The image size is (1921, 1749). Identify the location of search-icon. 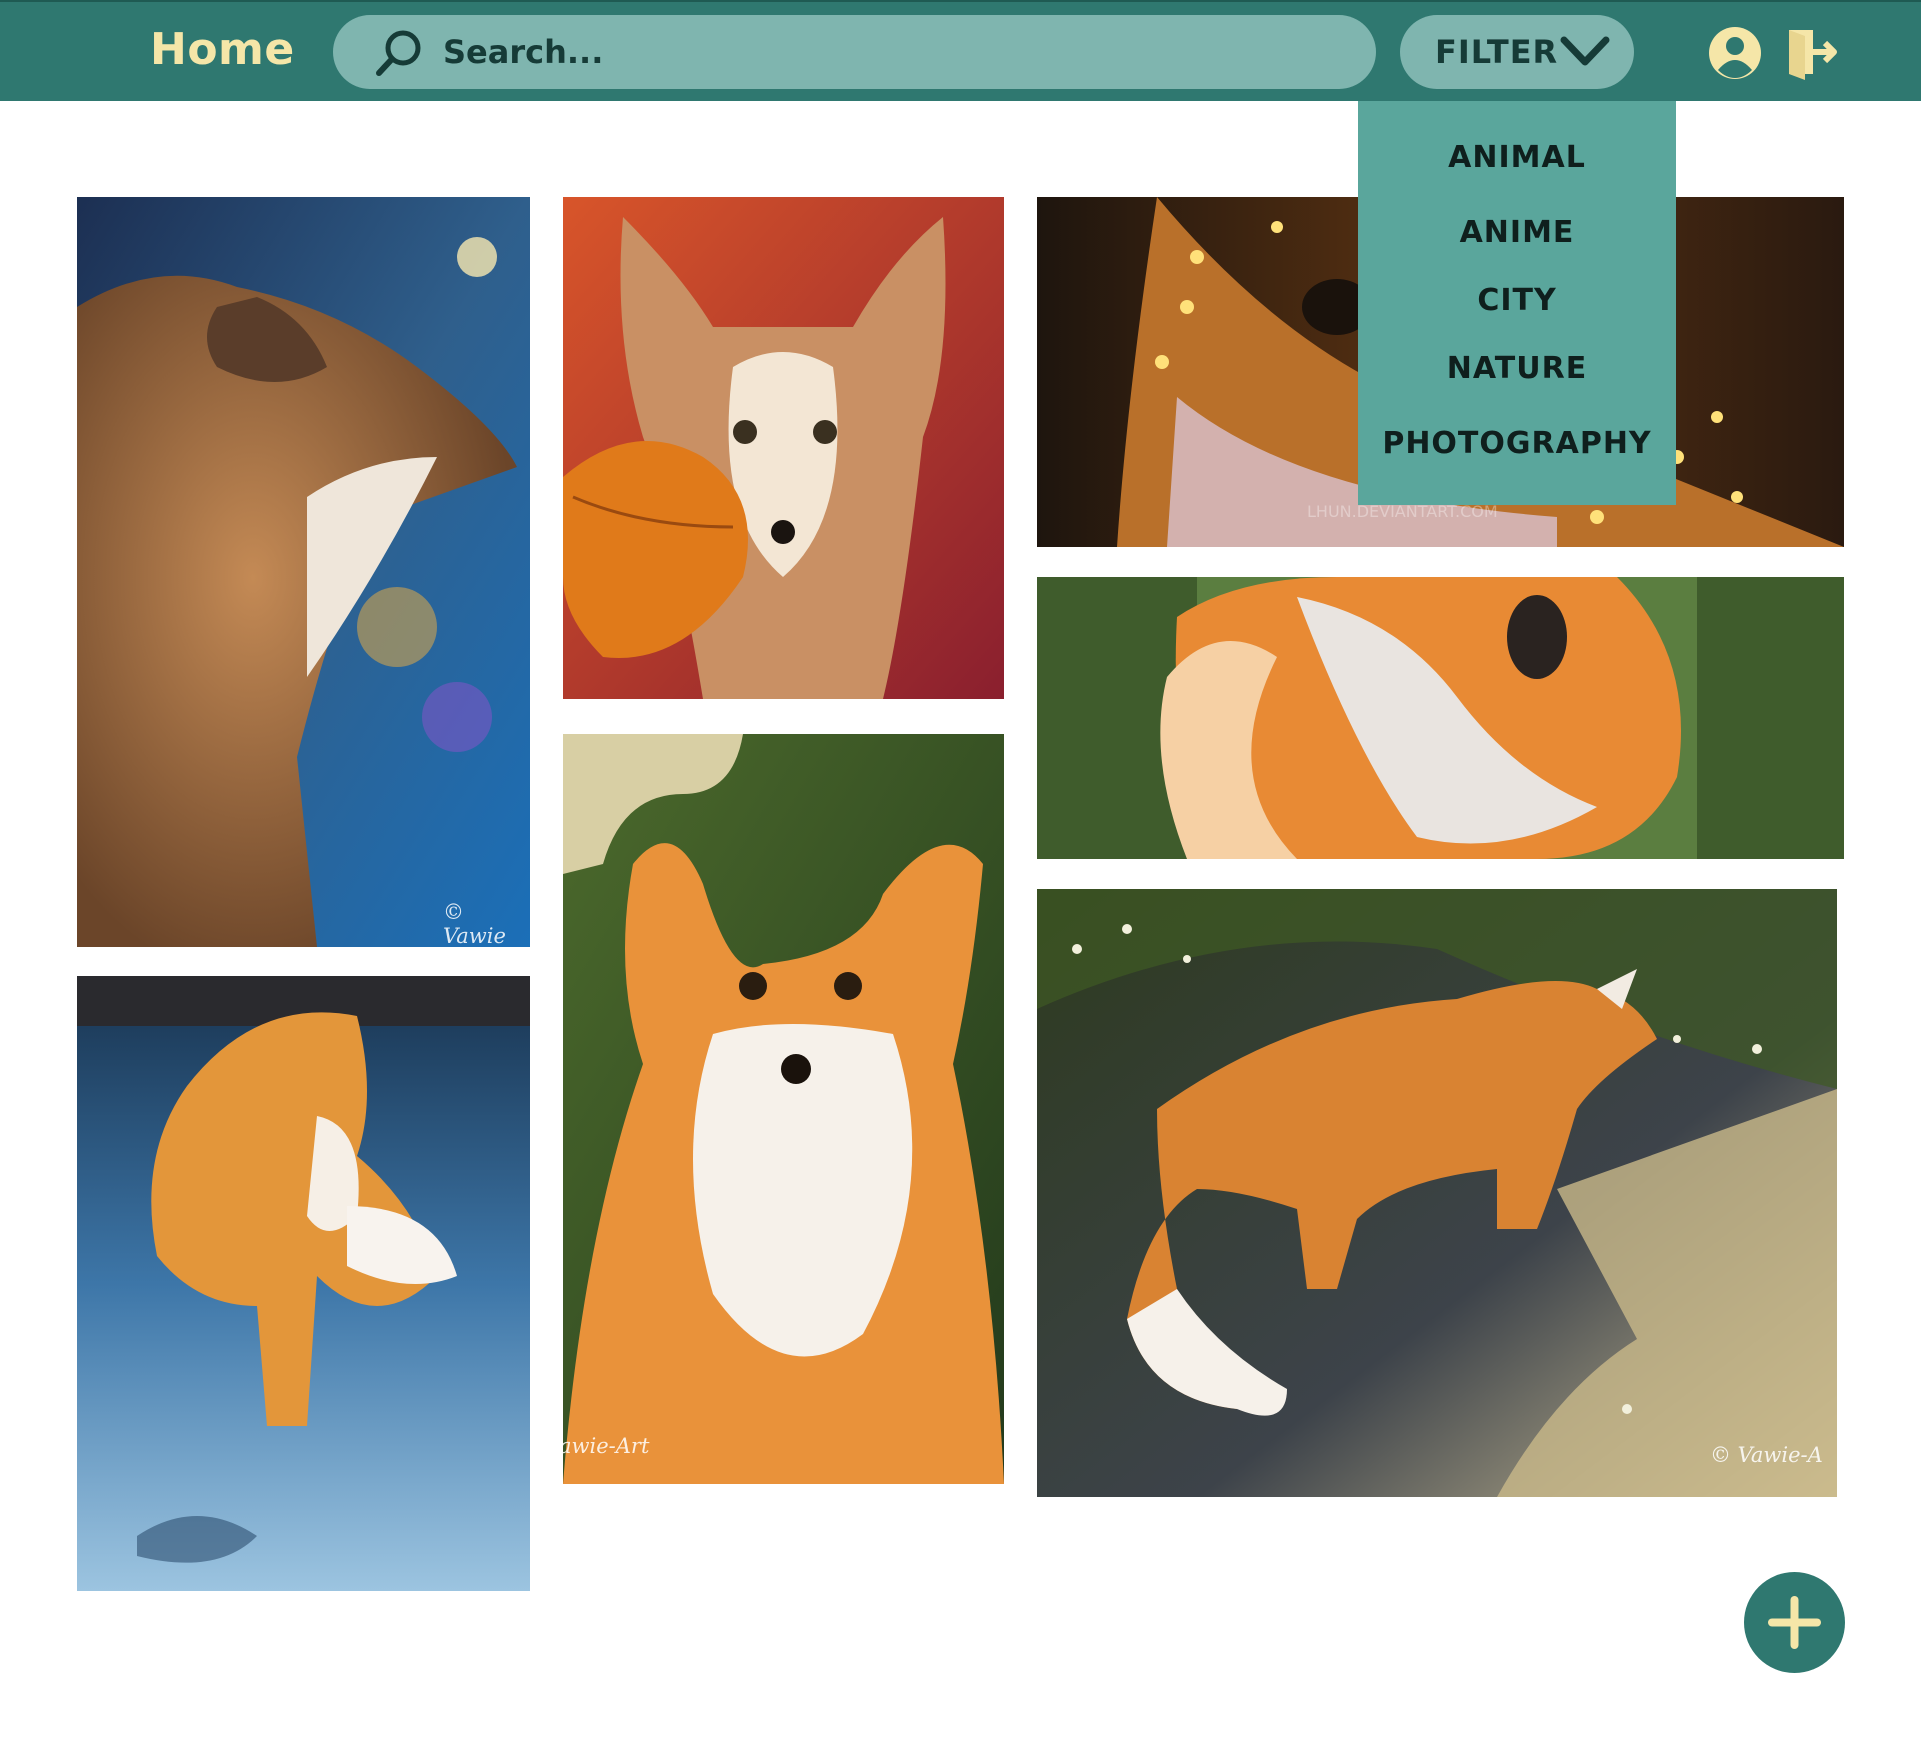
(399, 54).